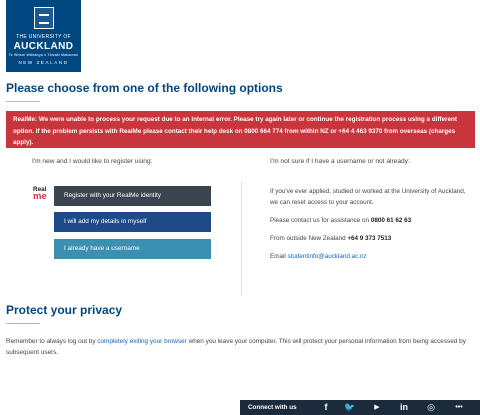 The image size is (480, 415). What do you see at coordinates (43, 62) in the screenshot?
I see `logo-line-4: NEW ZEALAND` at bounding box center [43, 62].